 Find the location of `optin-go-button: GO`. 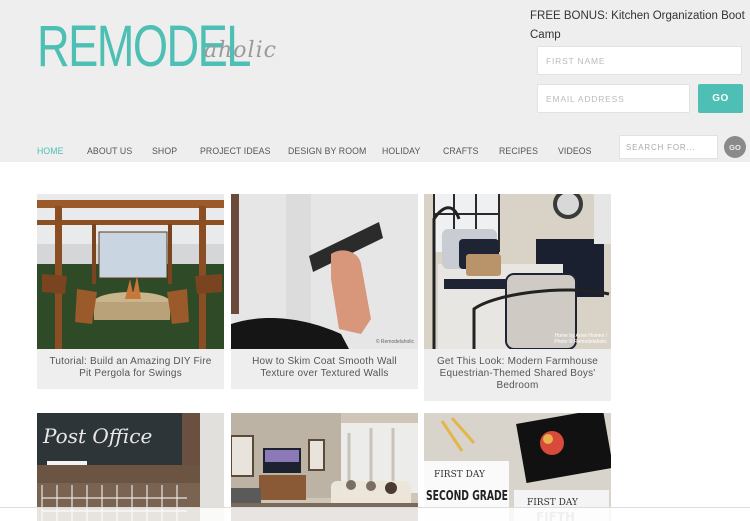

optin-go-button: GO is located at coordinates (720, 98).